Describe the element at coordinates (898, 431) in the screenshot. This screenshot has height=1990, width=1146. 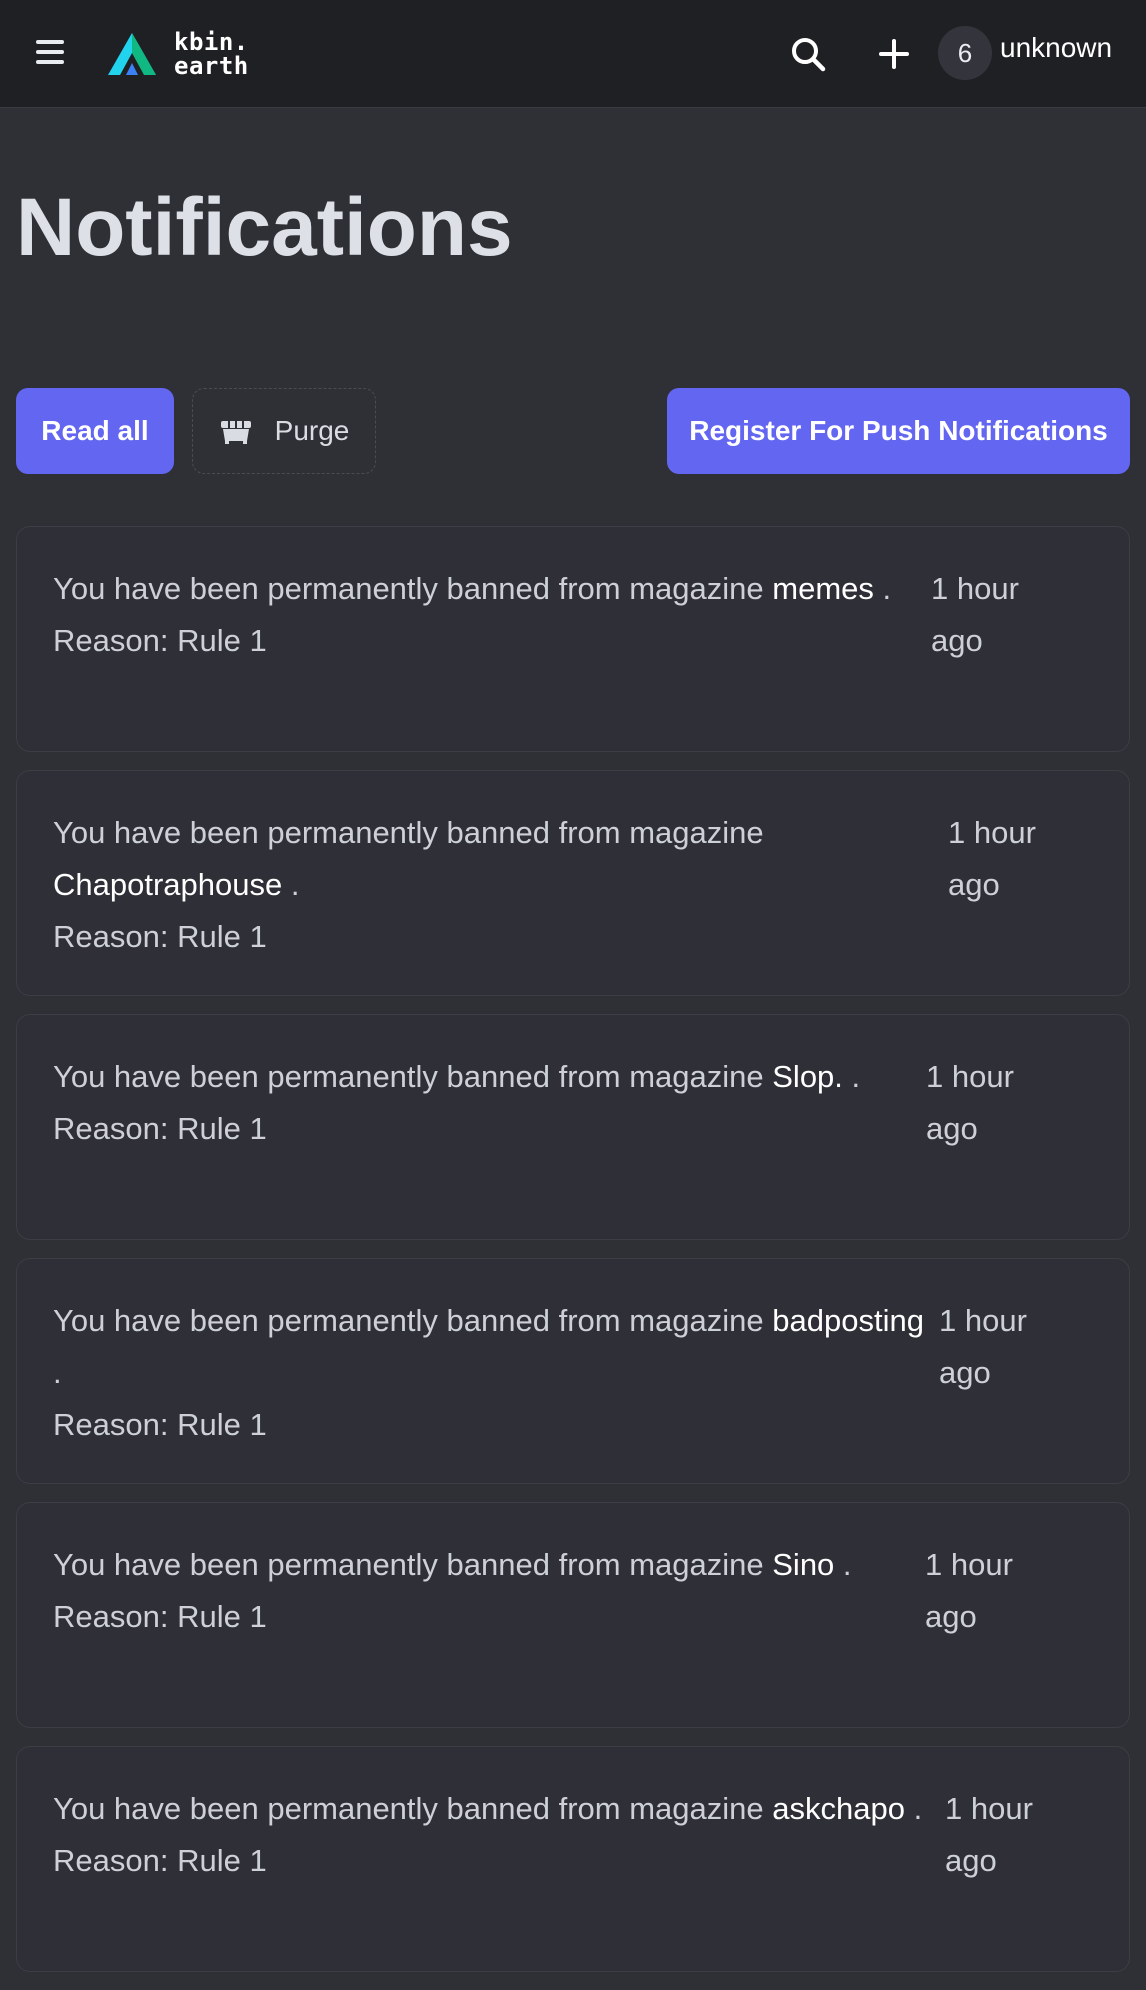
I see `register-push-notifications-button: Register For Push Notifications` at that location.